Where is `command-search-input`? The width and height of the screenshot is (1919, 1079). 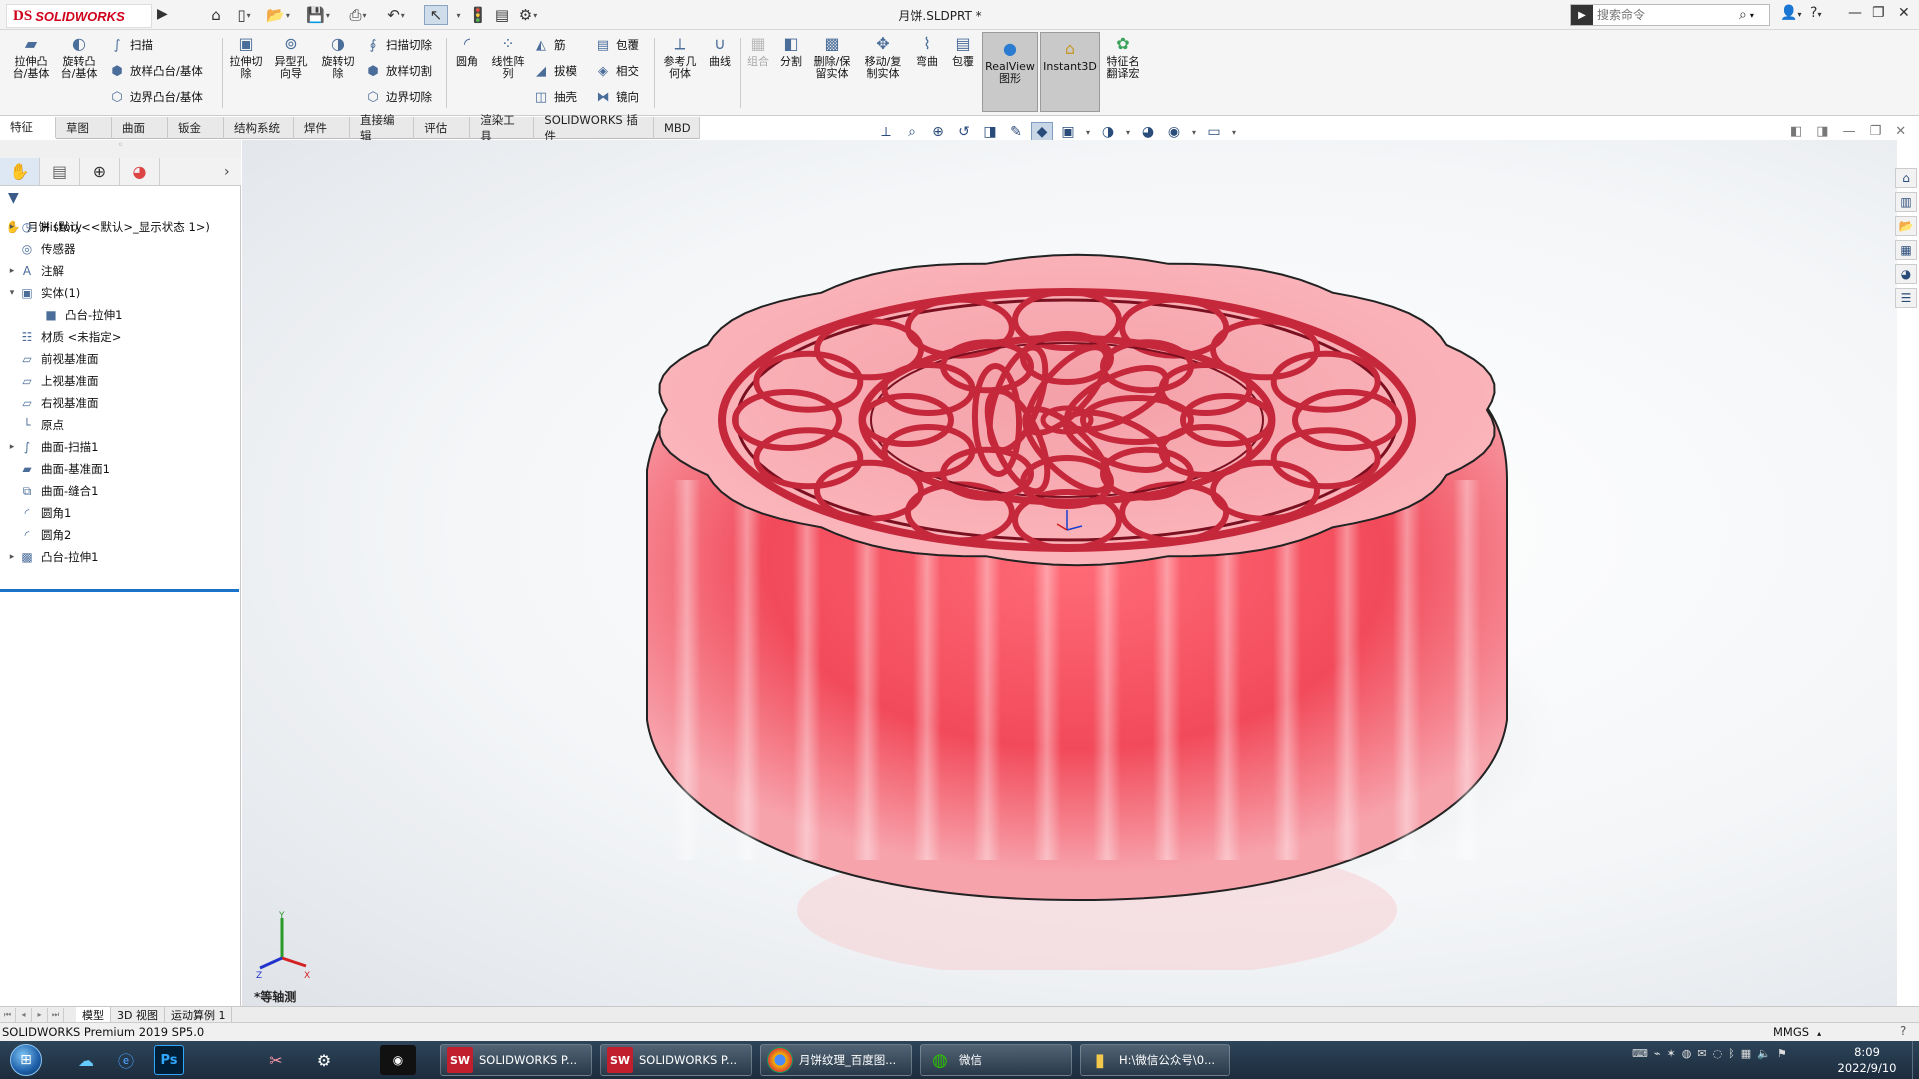 command-search-input is located at coordinates (1667, 15).